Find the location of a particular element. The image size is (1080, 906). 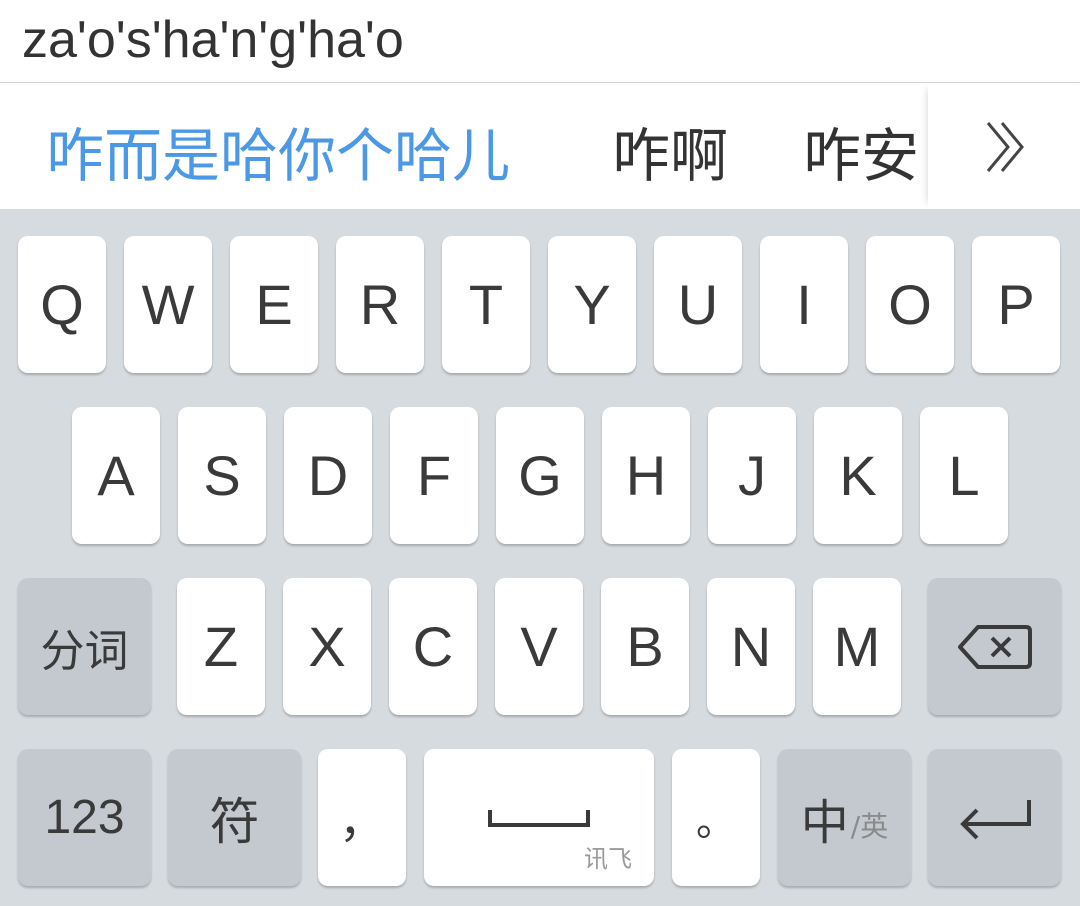

key-label: U is located at coordinates (698, 304).